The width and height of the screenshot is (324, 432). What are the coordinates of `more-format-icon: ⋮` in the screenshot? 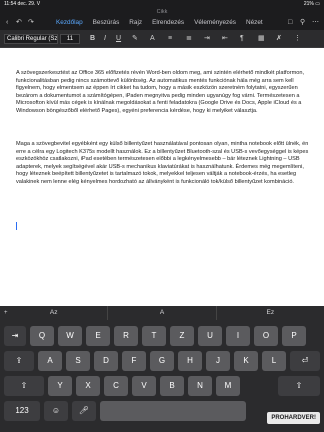 It's located at (297, 39).